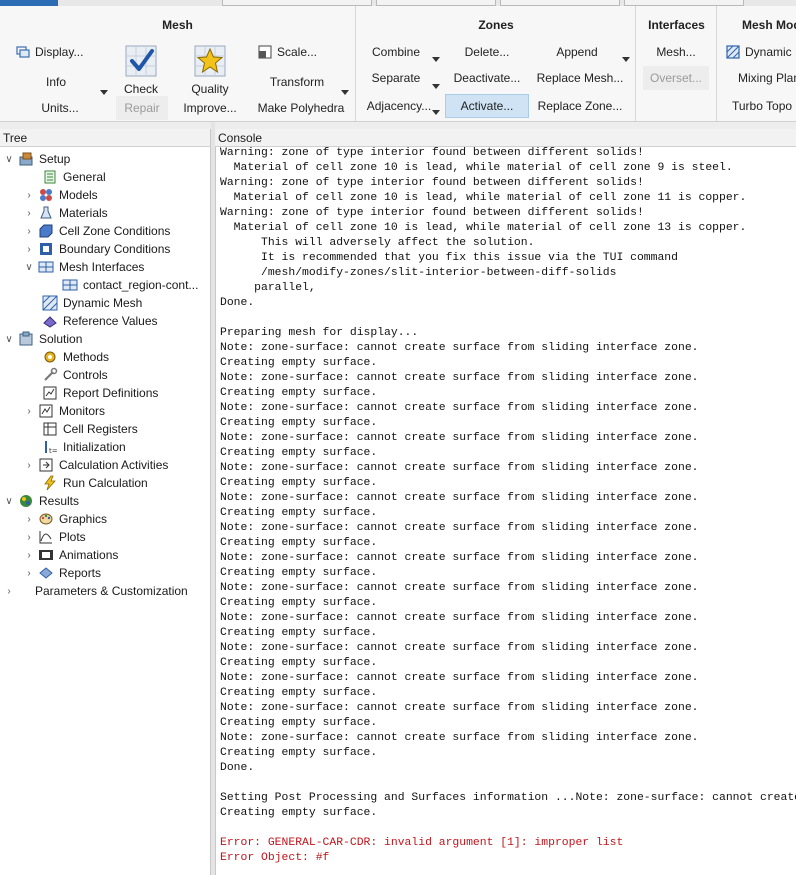 This screenshot has height=875, width=796. Describe the element at coordinates (237, 768) in the screenshot. I see `console-line: Done.` at that location.